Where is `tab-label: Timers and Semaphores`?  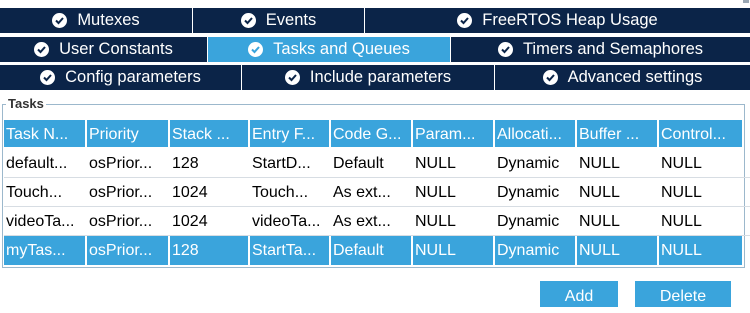
tab-label: Timers and Semaphores is located at coordinates (613, 49).